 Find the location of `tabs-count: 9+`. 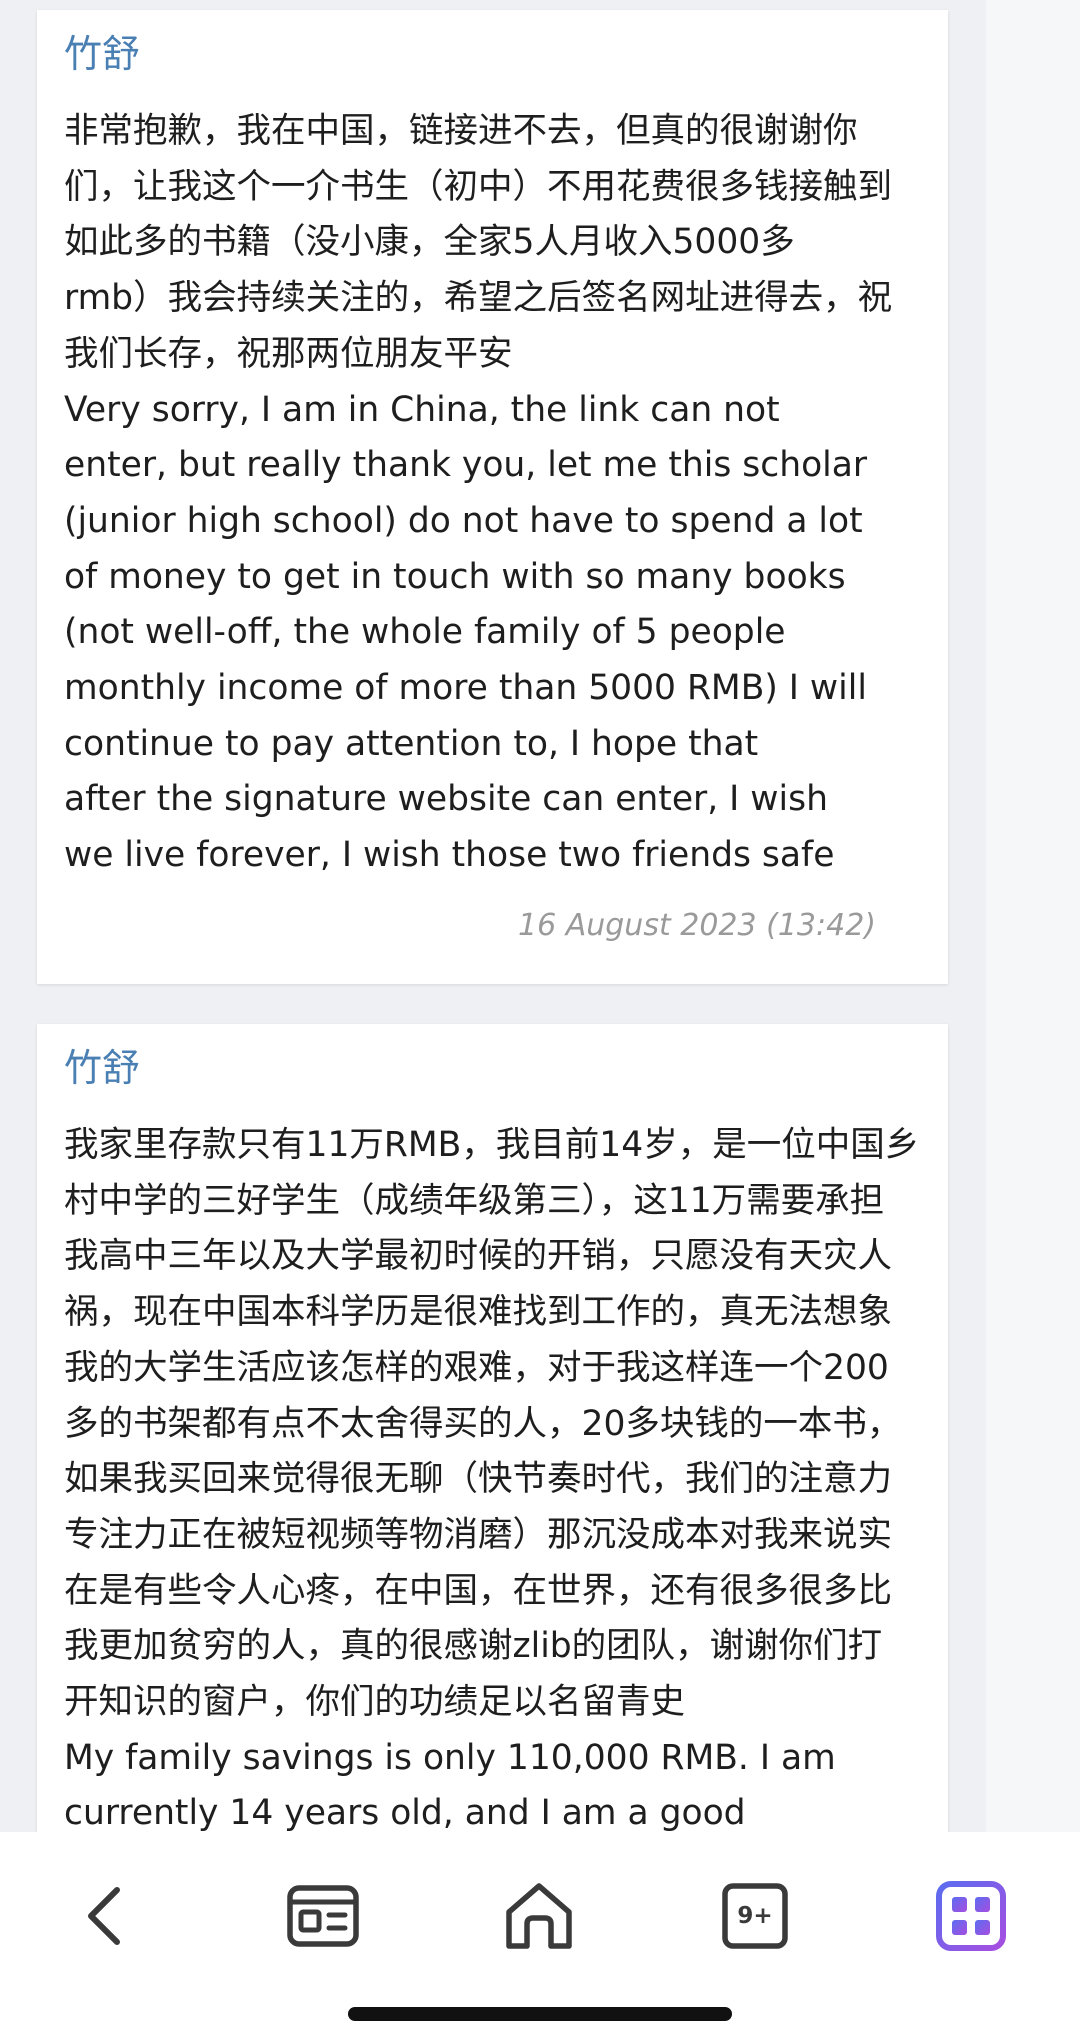

tabs-count: 9+ is located at coordinates (755, 1916).